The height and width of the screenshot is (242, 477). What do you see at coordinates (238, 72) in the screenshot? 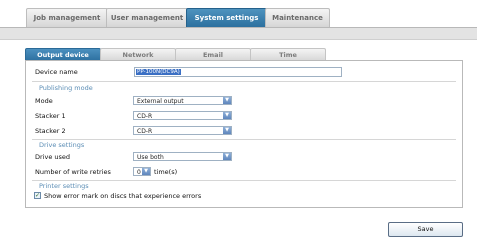
I see `device-name-input: PP-100N(DC9A)` at bounding box center [238, 72].